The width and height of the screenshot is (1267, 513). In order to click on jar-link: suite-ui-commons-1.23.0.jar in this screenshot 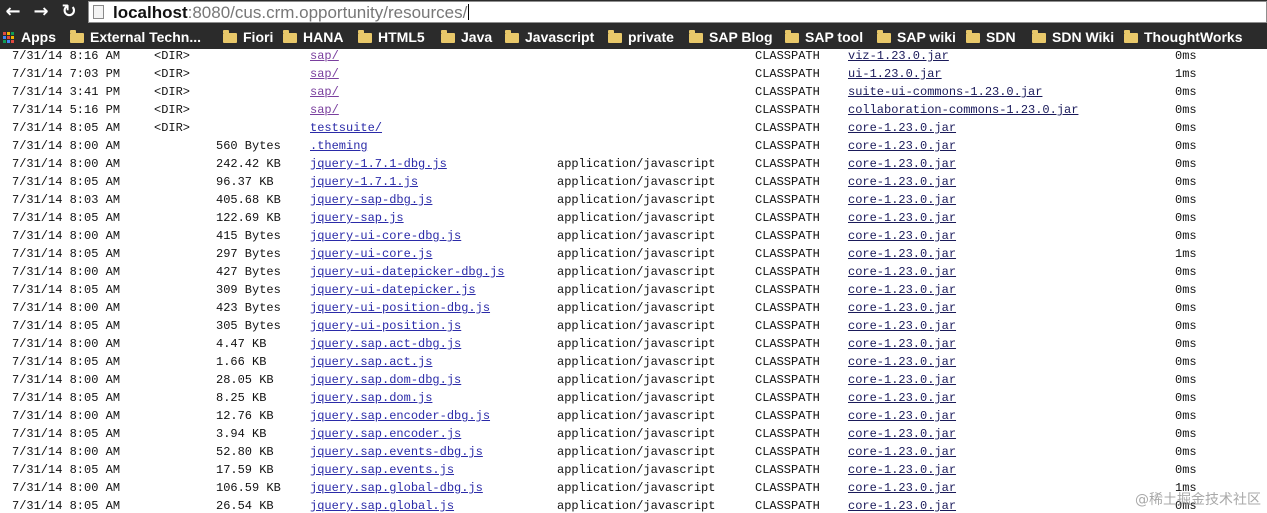, I will do `click(945, 92)`.